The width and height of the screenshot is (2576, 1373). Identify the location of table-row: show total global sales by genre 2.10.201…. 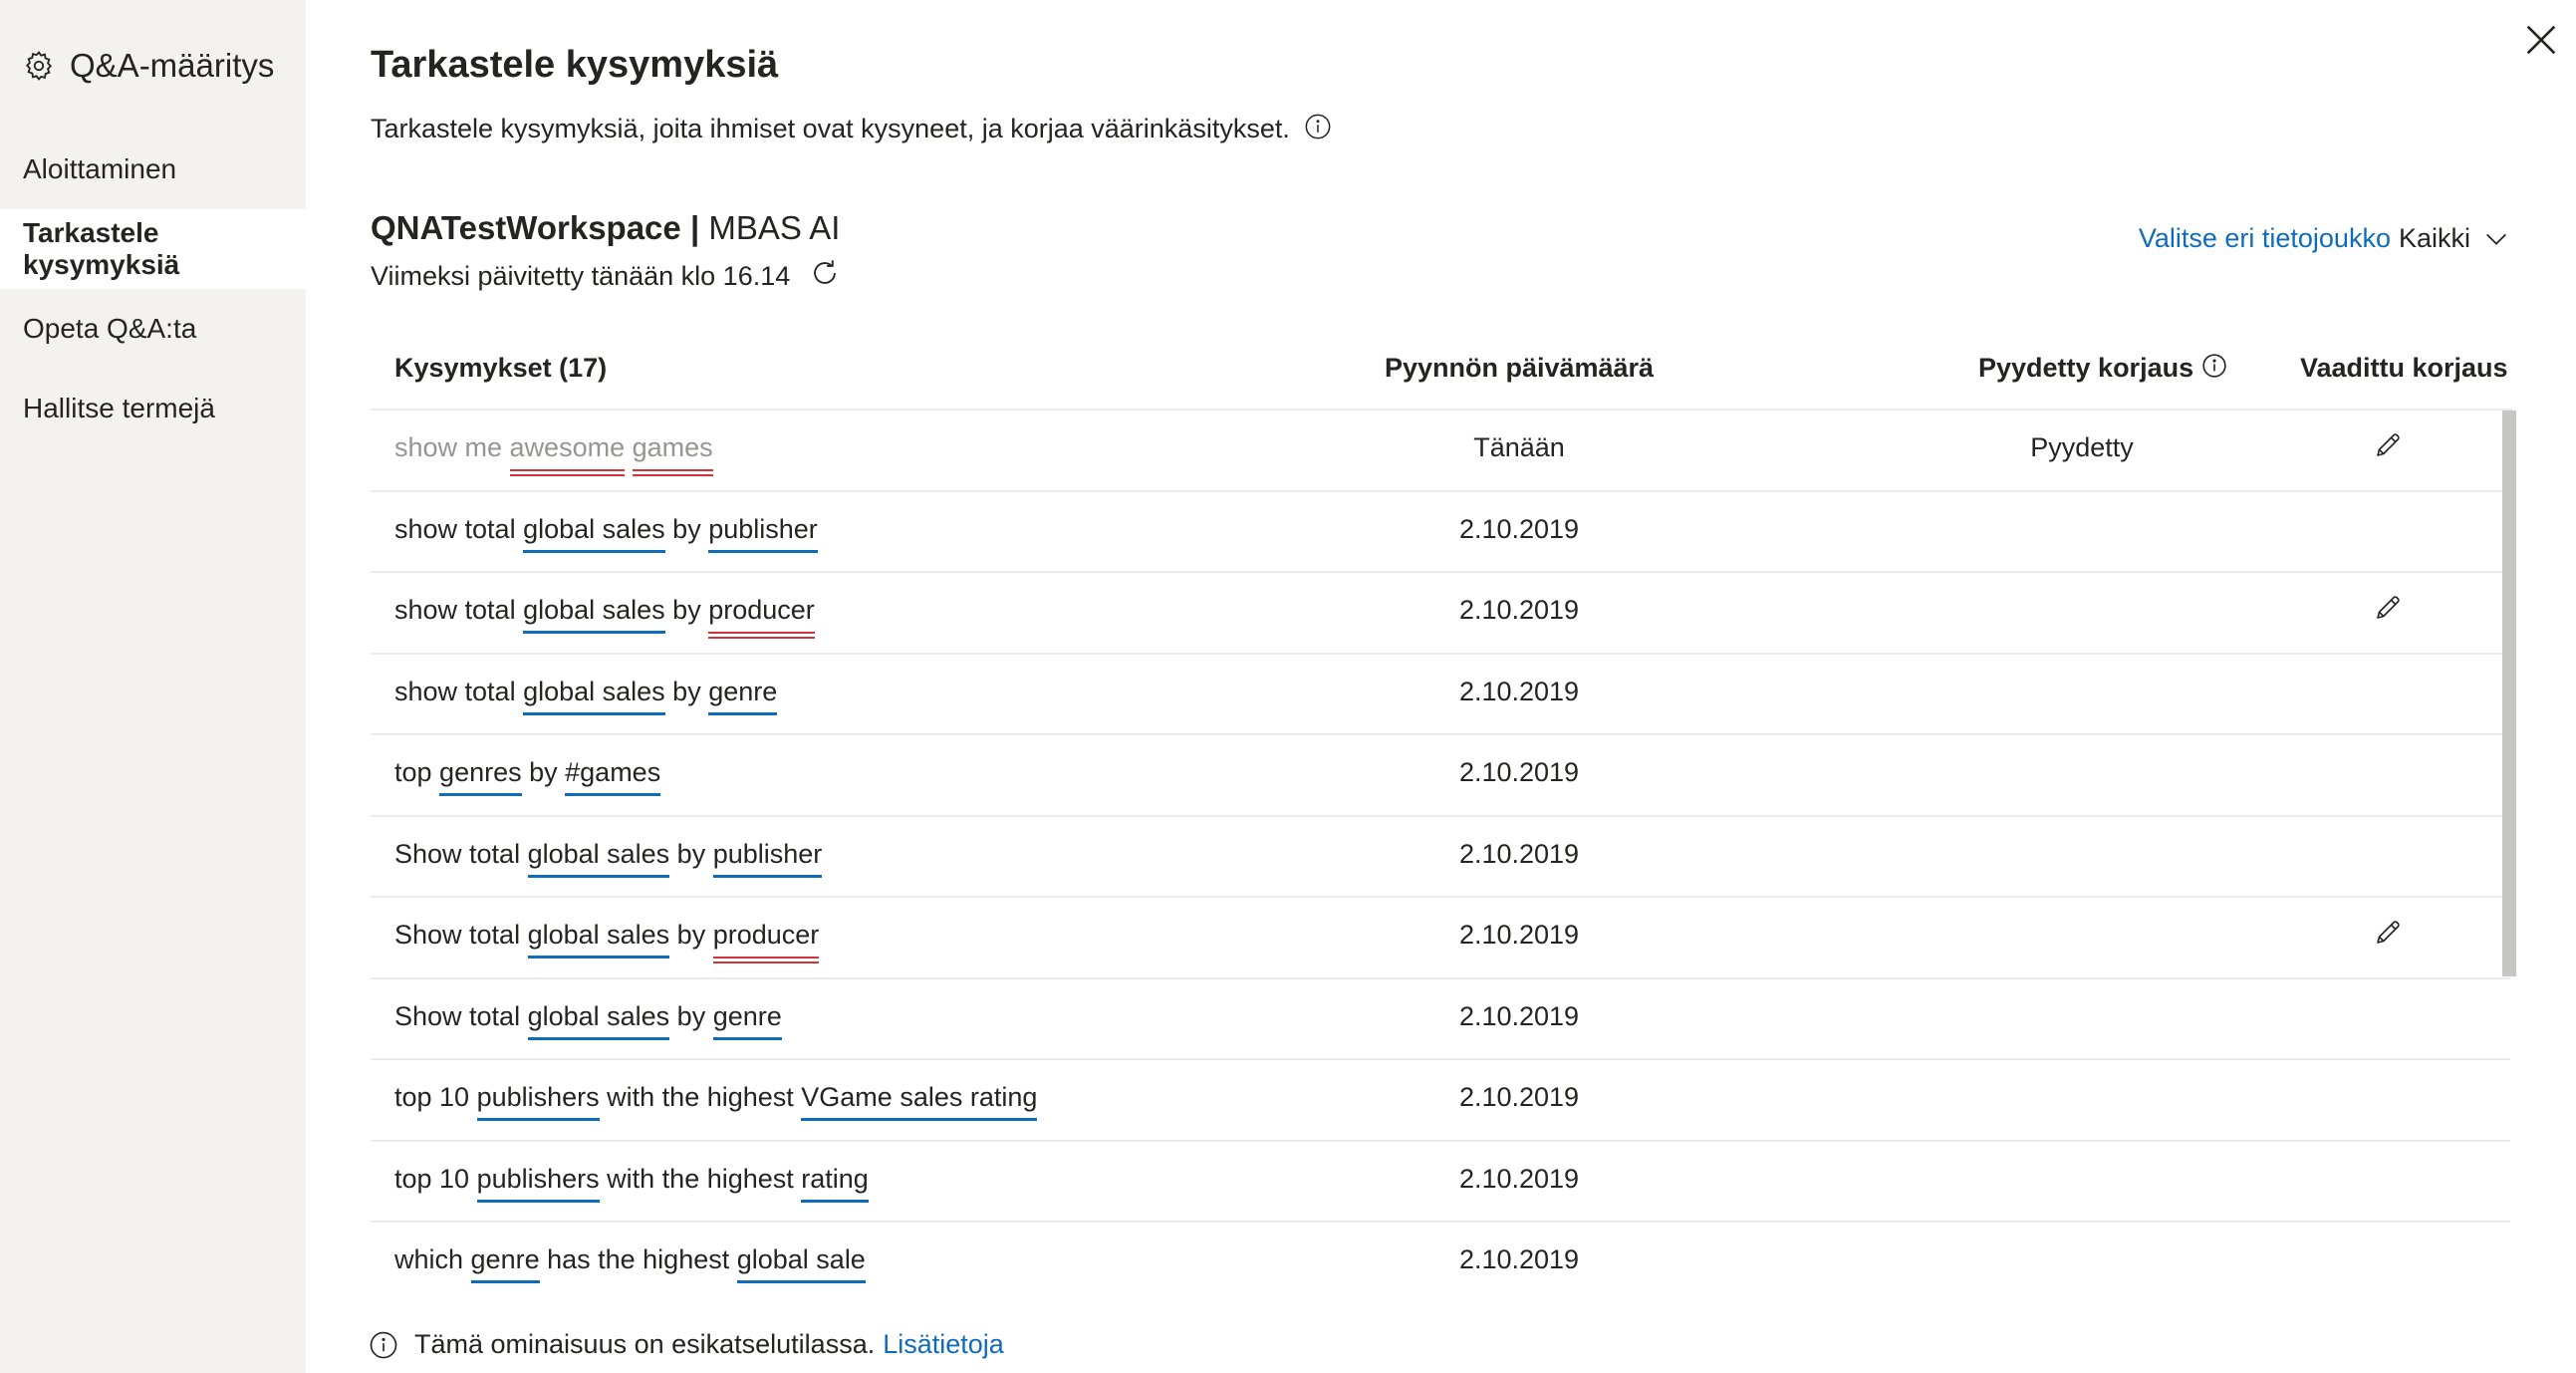
(1440, 695).